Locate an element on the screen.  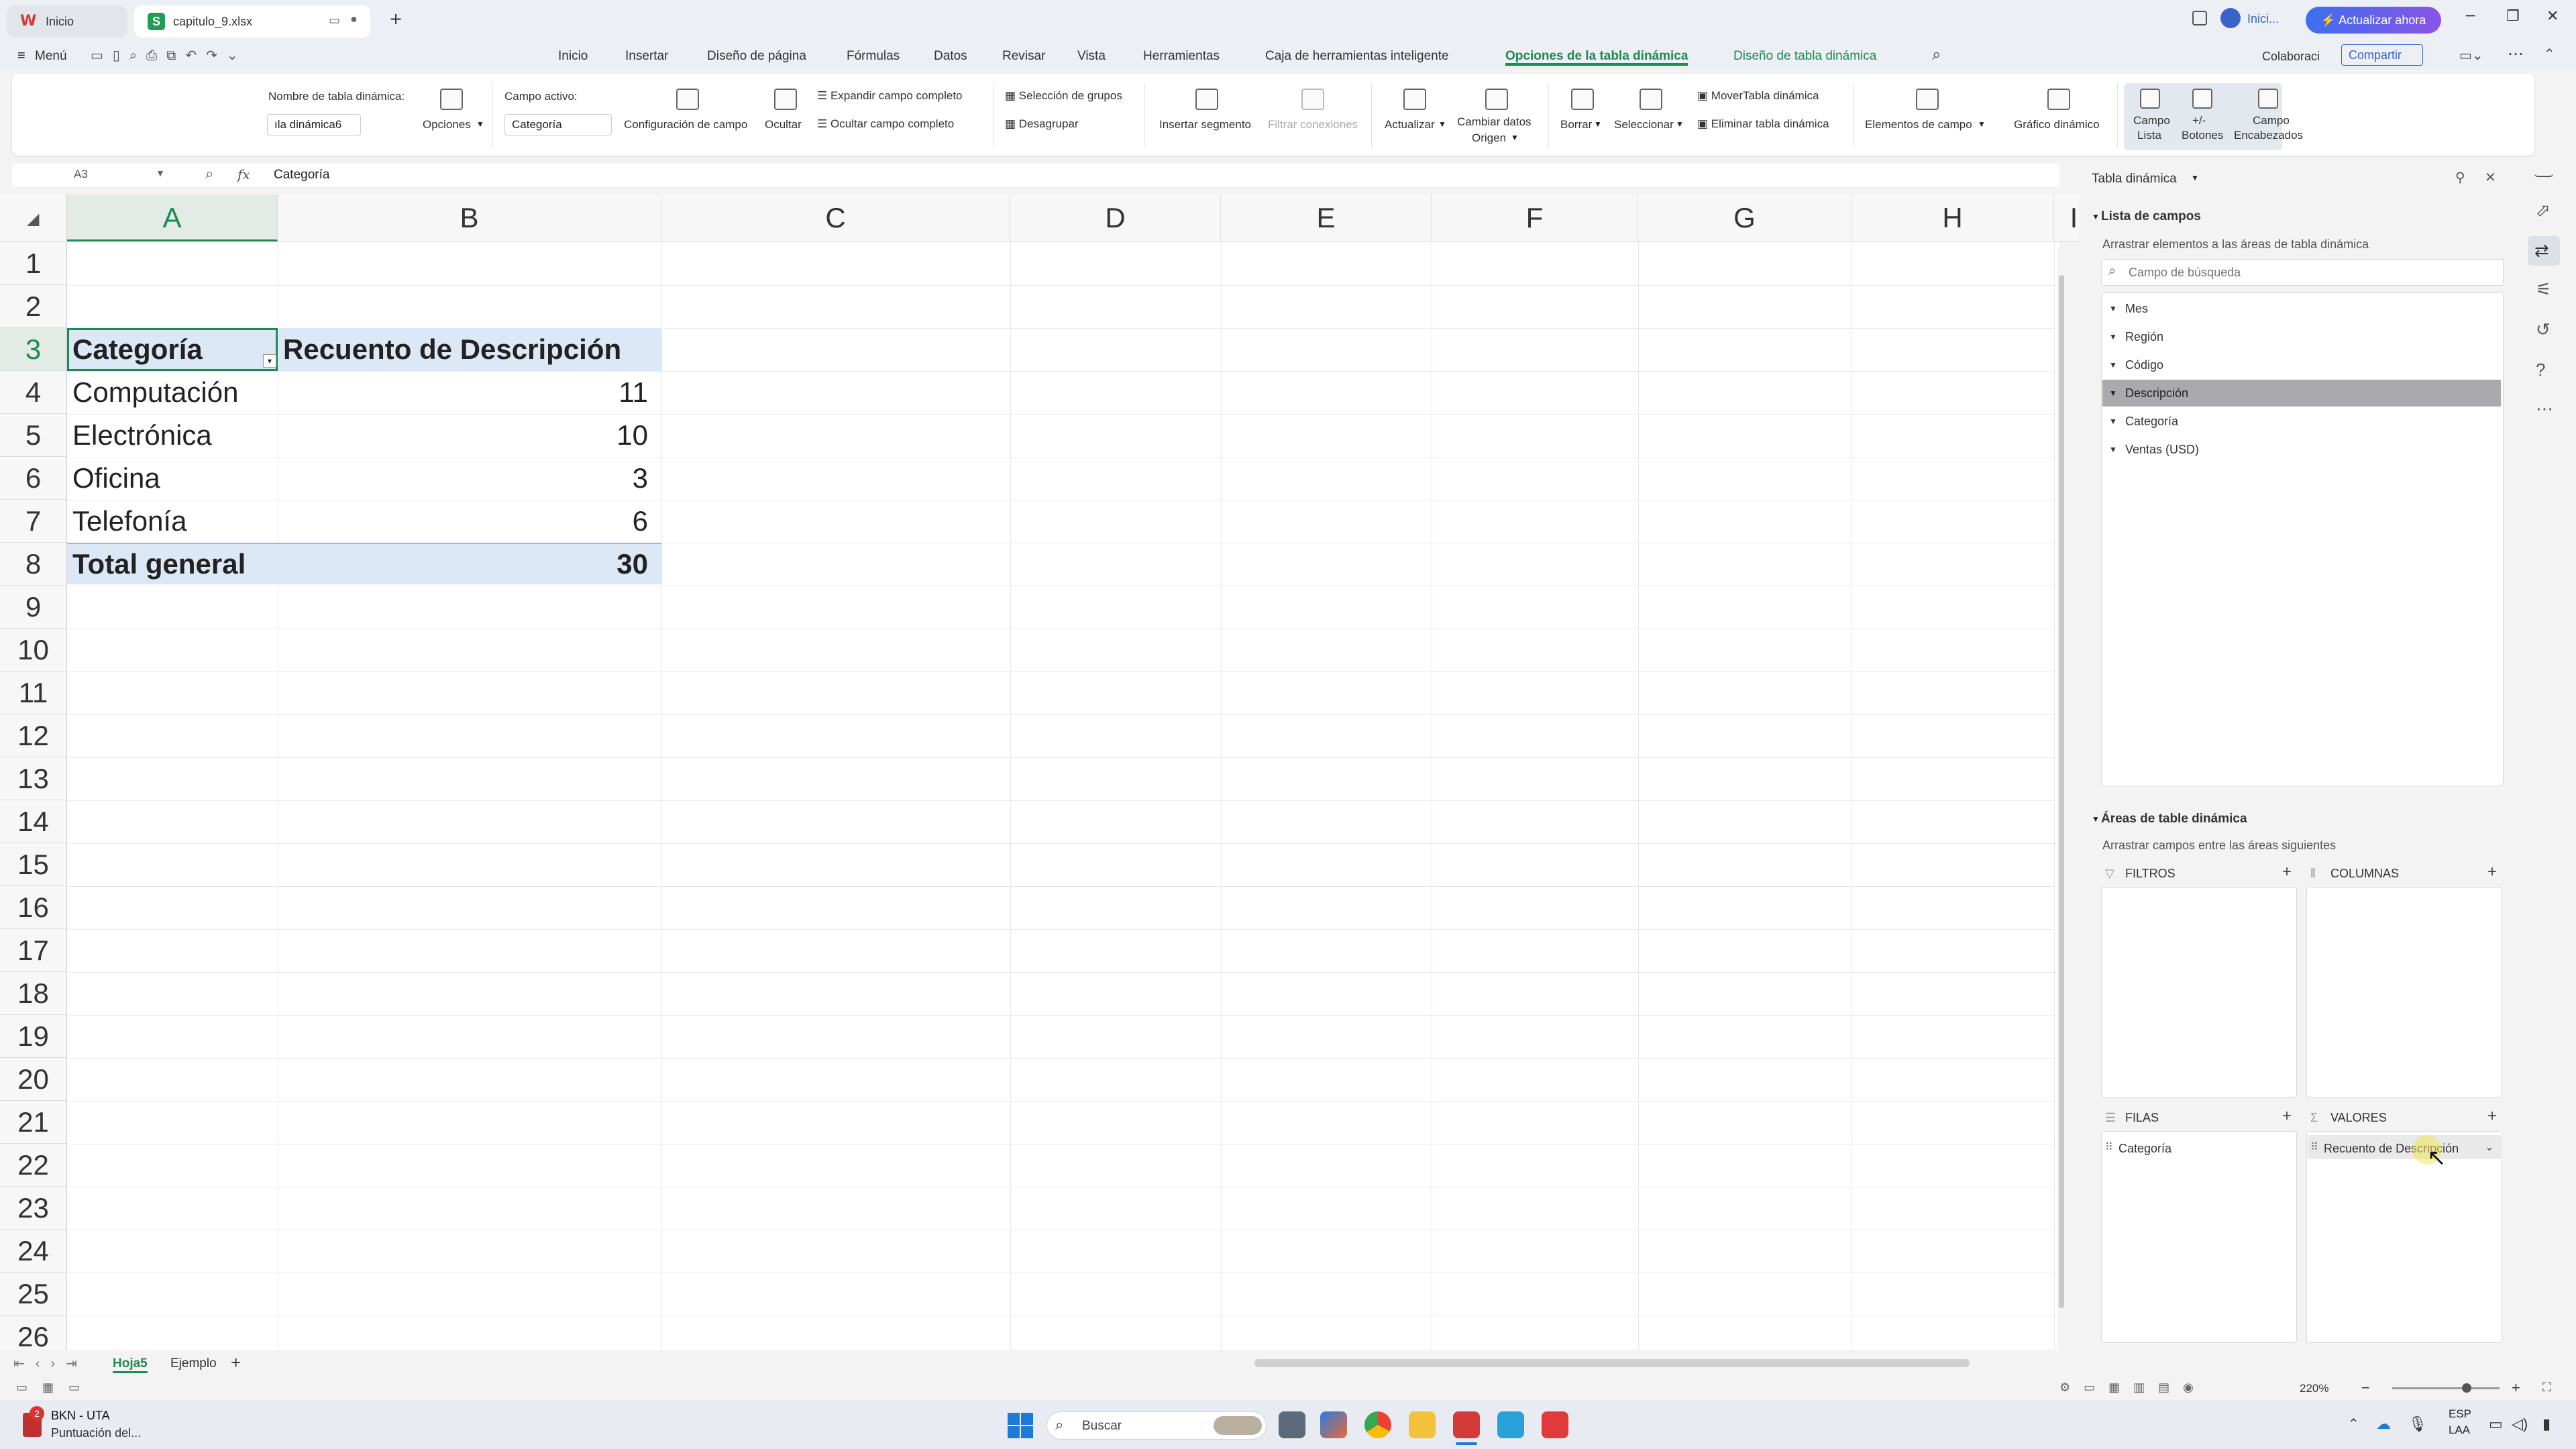
row-header-4: 4 is located at coordinates (33, 392).